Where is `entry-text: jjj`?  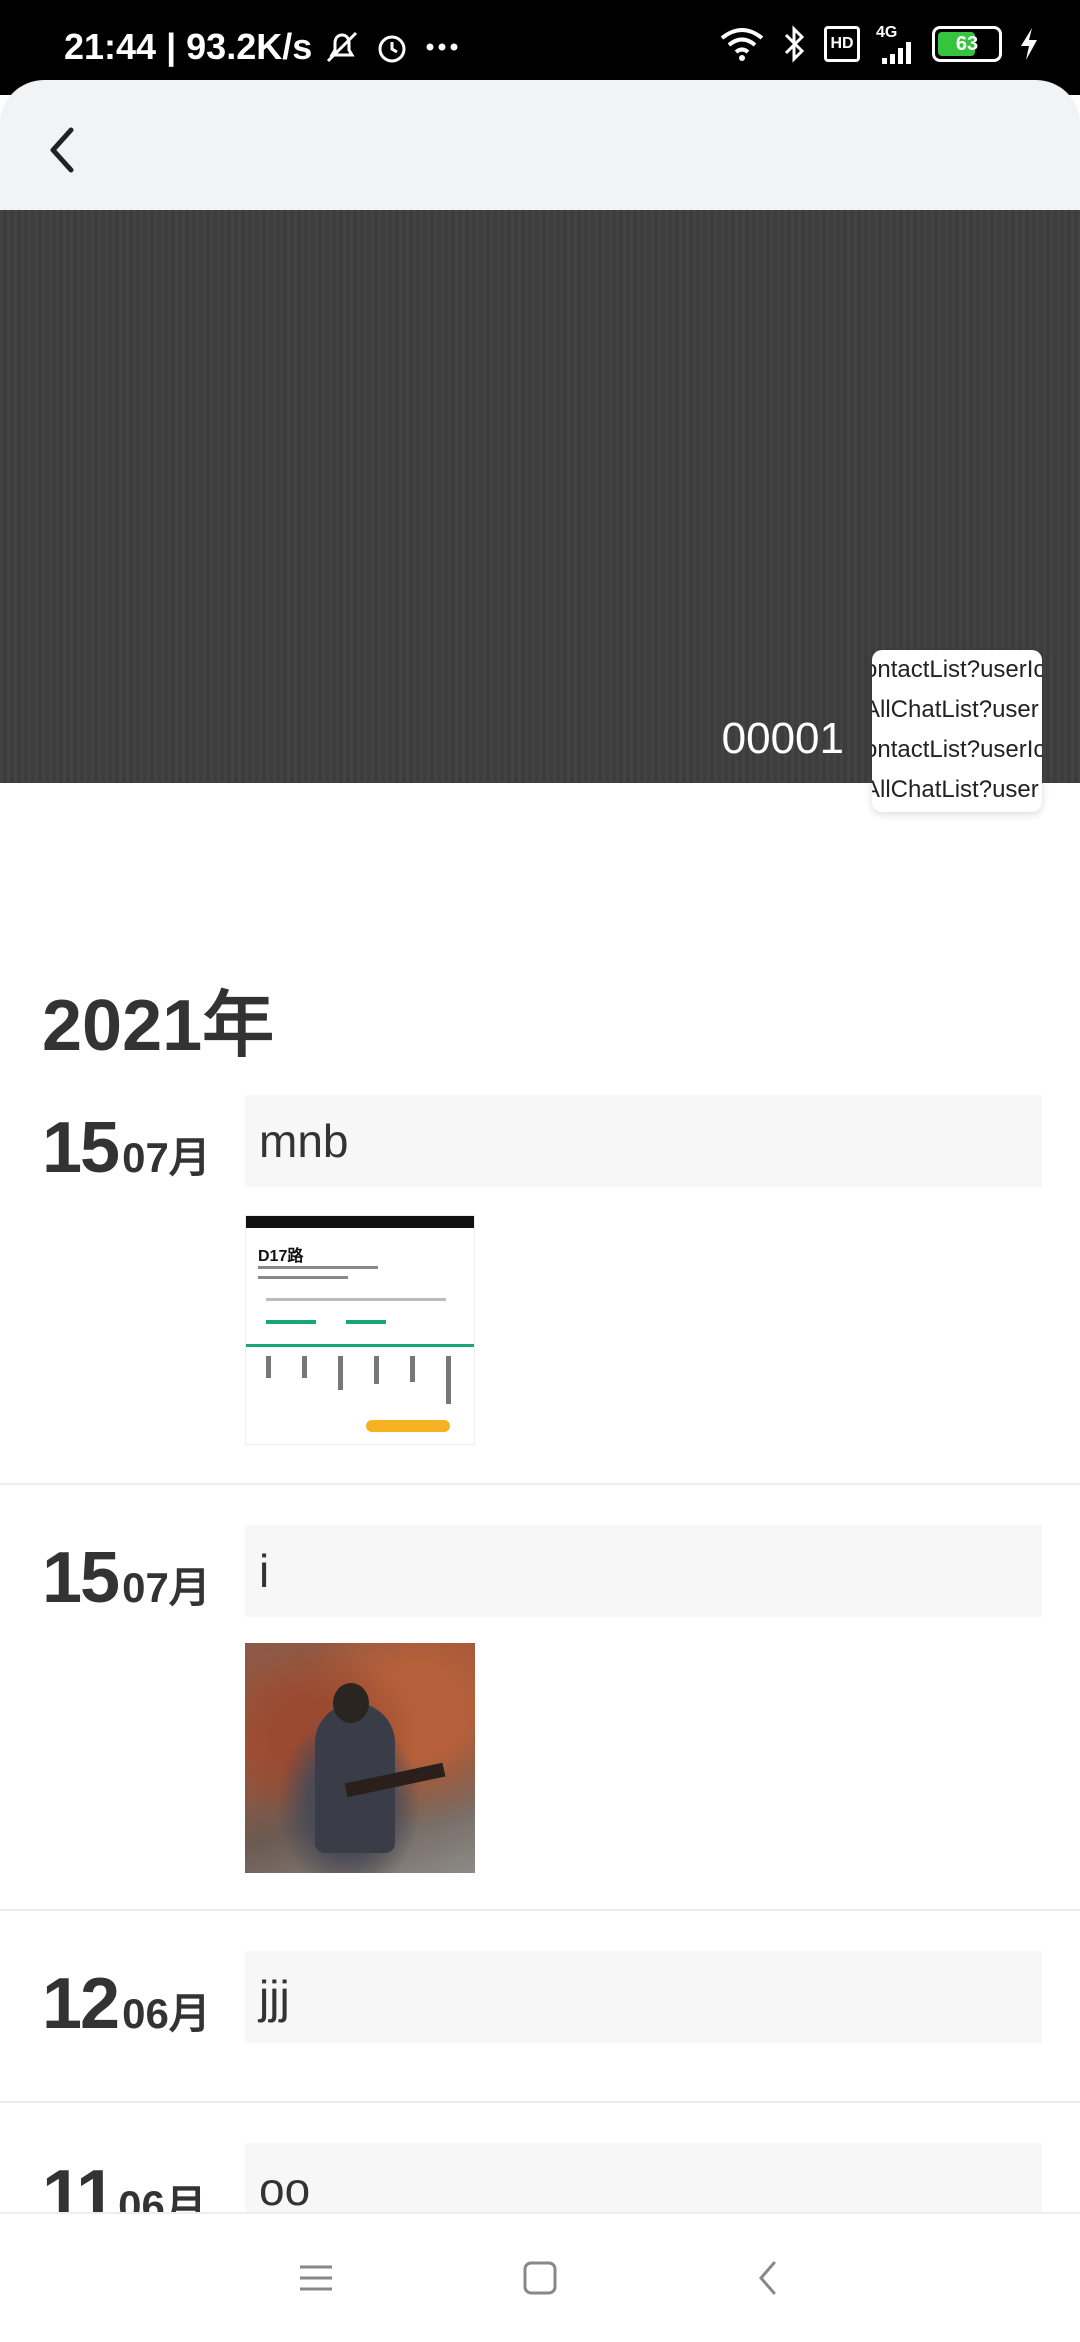
entry-text: jjj is located at coordinates (643, 1997).